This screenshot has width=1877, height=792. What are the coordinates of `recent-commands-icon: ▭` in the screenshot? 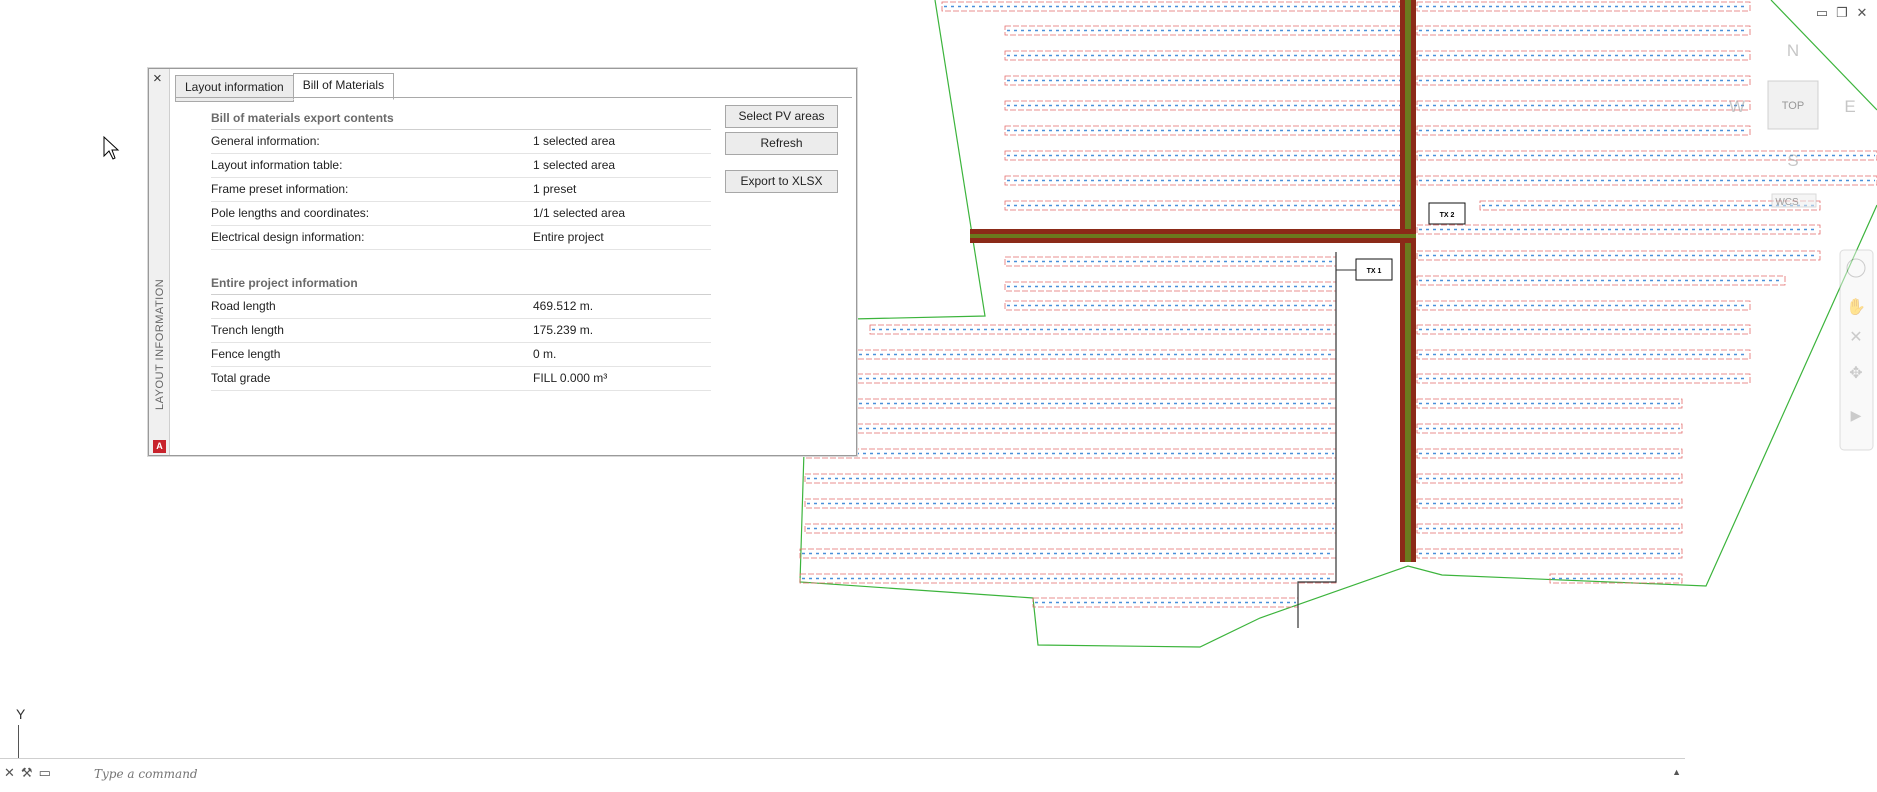 It's located at (45, 773).